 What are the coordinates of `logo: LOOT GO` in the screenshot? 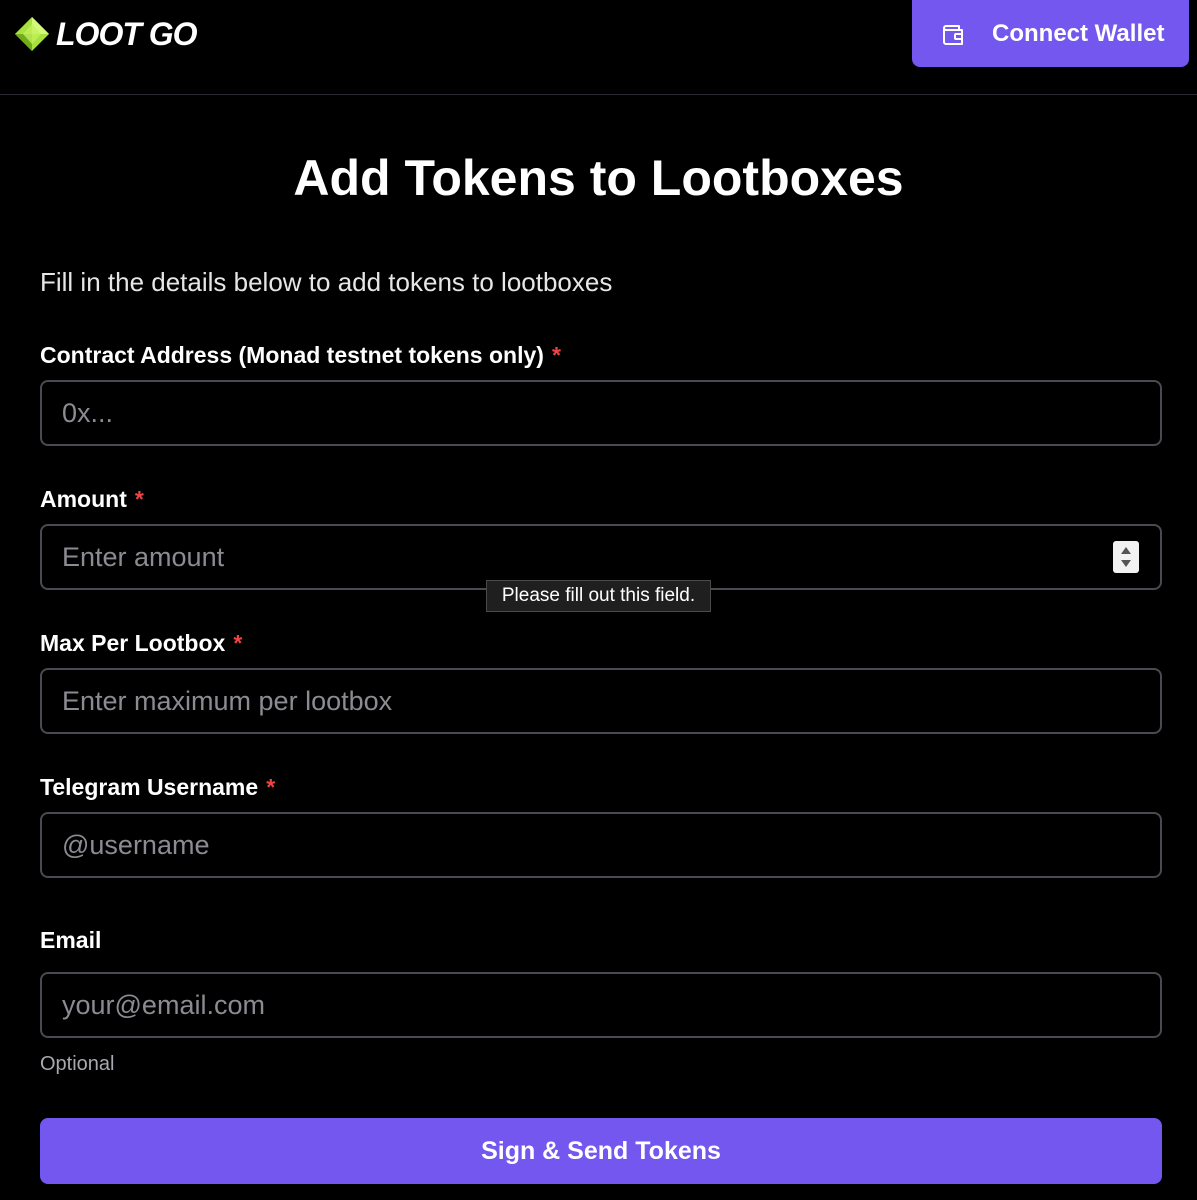 It's located at (106, 34).